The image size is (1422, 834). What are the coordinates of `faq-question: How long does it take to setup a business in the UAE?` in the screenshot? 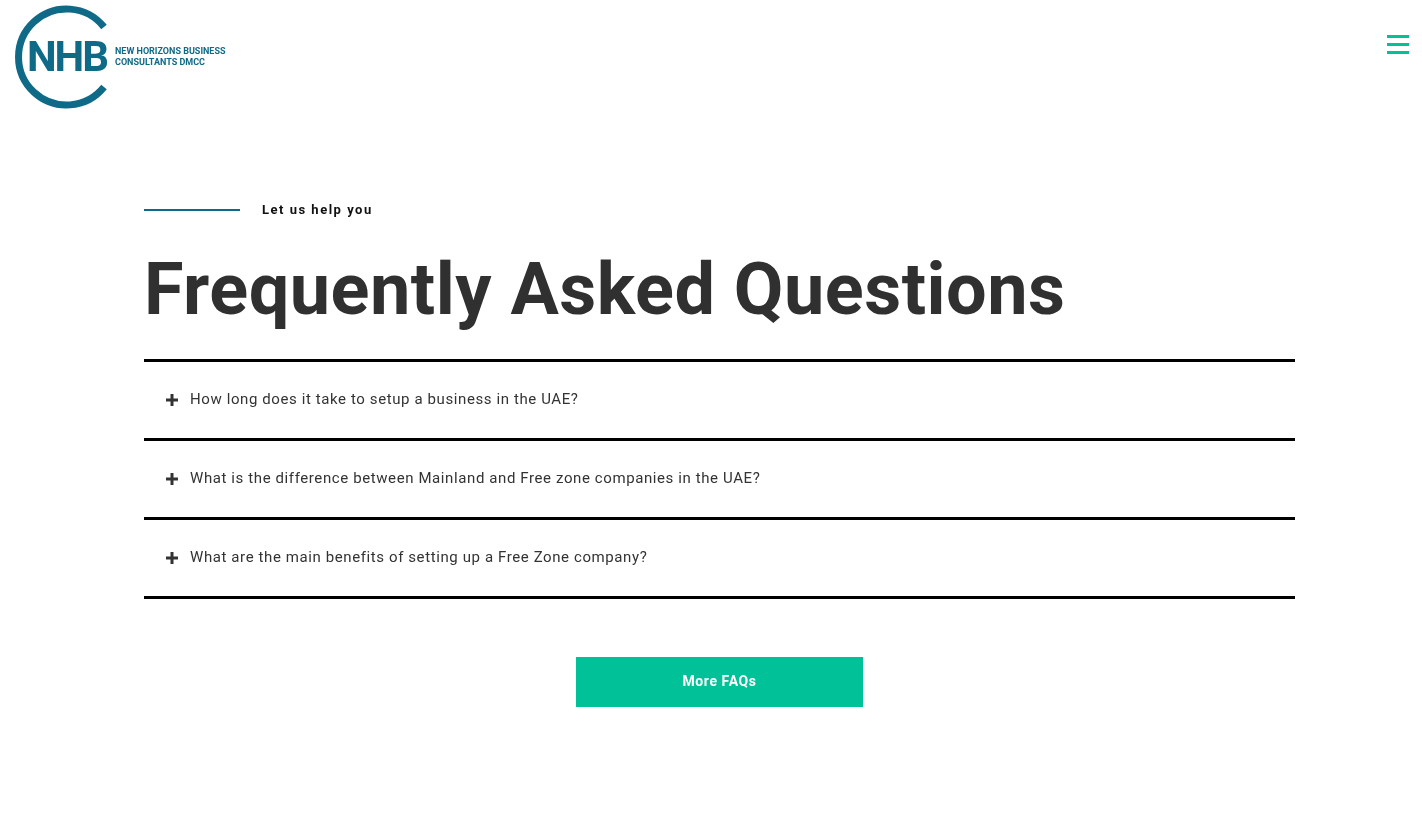 It's located at (719, 399).